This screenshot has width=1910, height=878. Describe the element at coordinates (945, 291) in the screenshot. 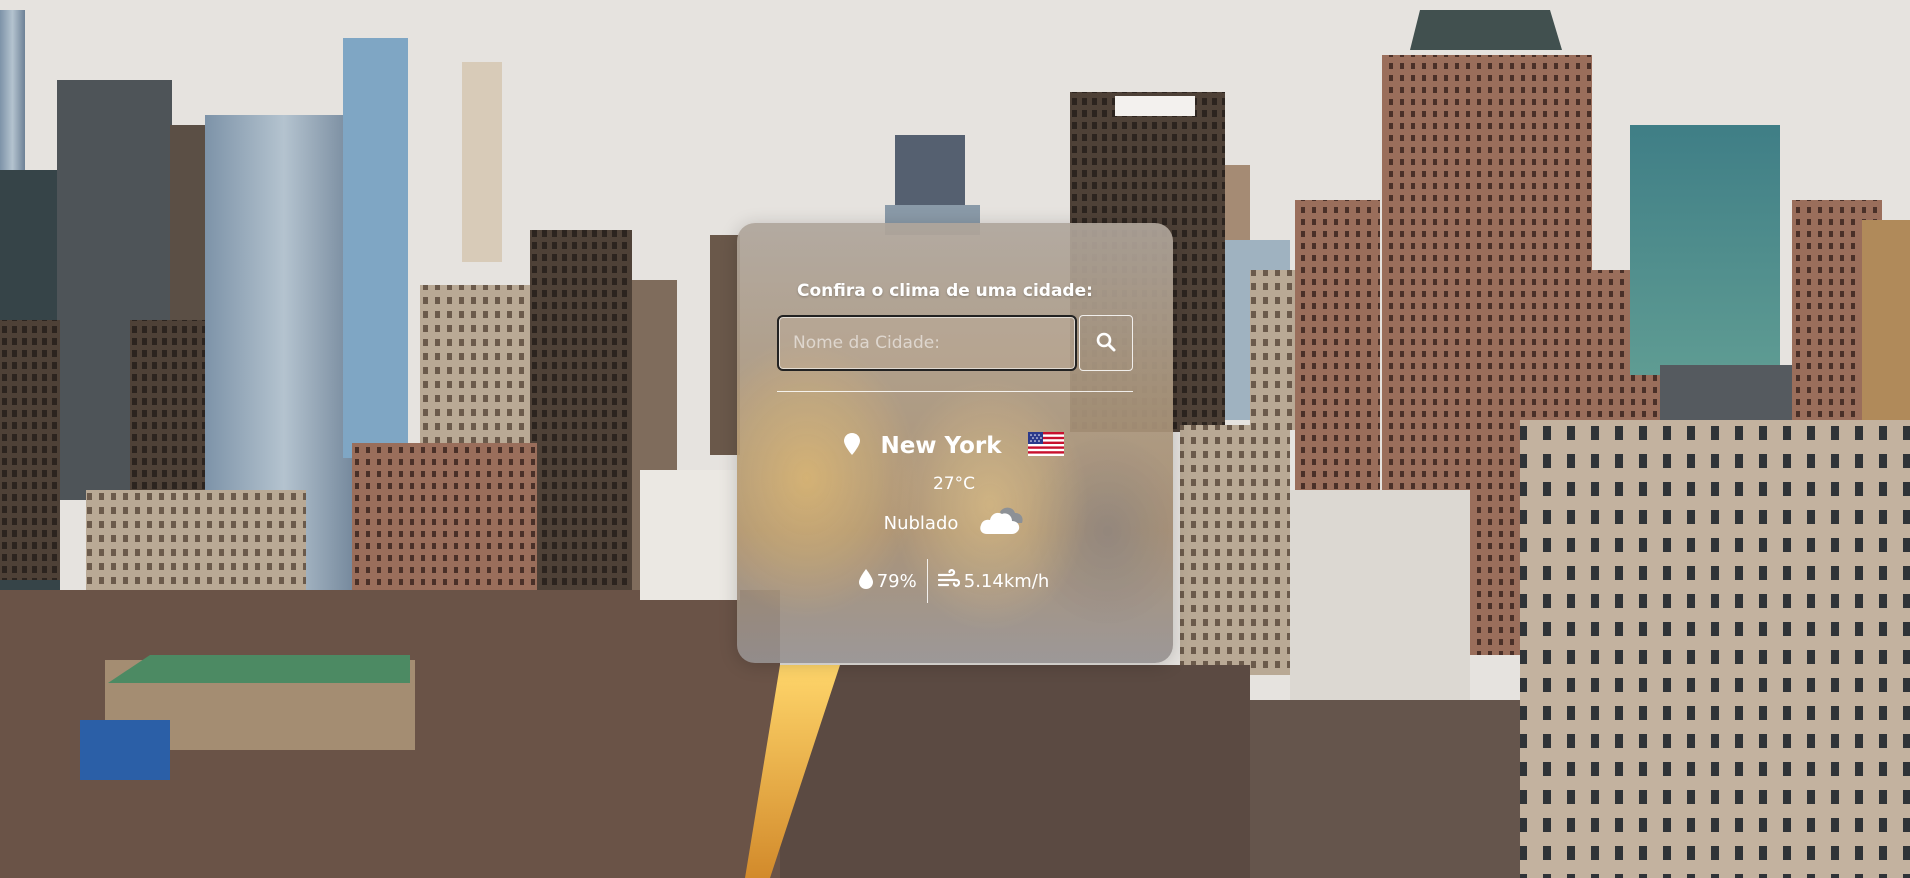

I see `card-title: Confira o clima de uma cidade:` at that location.